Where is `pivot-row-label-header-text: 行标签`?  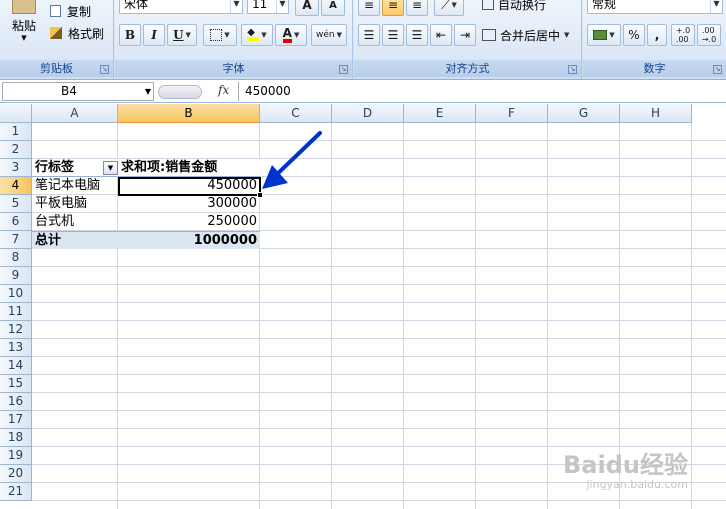
pivot-row-label-header-text: 行标签 is located at coordinates (55, 167).